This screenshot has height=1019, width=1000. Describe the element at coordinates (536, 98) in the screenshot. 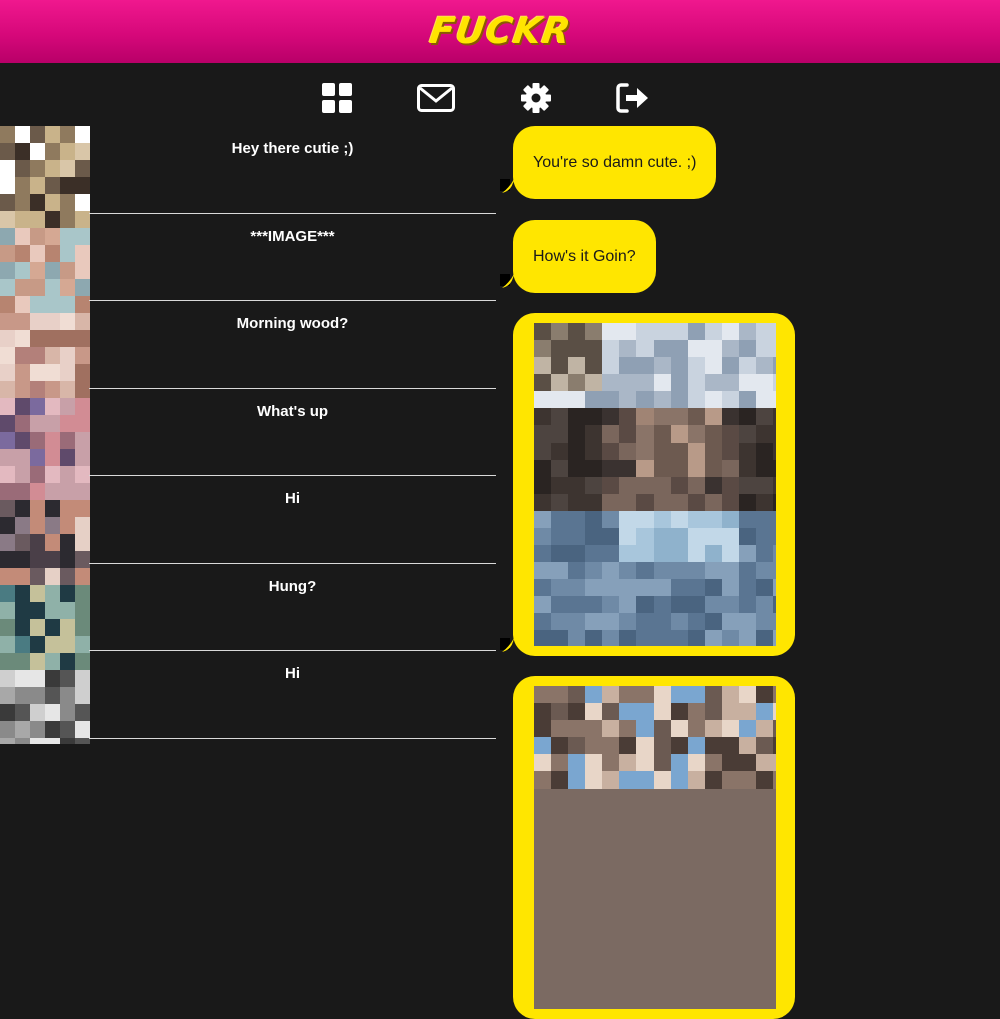

I see `nav-settings-button` at that location.